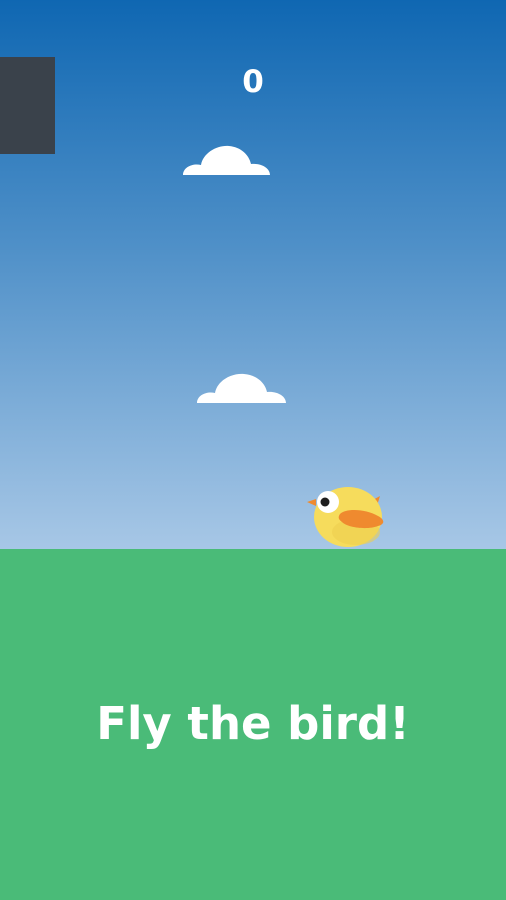 Image resolution: width=506 pixels, height=900 pixels. What do you see at coordinates (253, 723) in the screenshot?
I see `start-prompt: Fly the bird!` at bounding box center [253, 723].